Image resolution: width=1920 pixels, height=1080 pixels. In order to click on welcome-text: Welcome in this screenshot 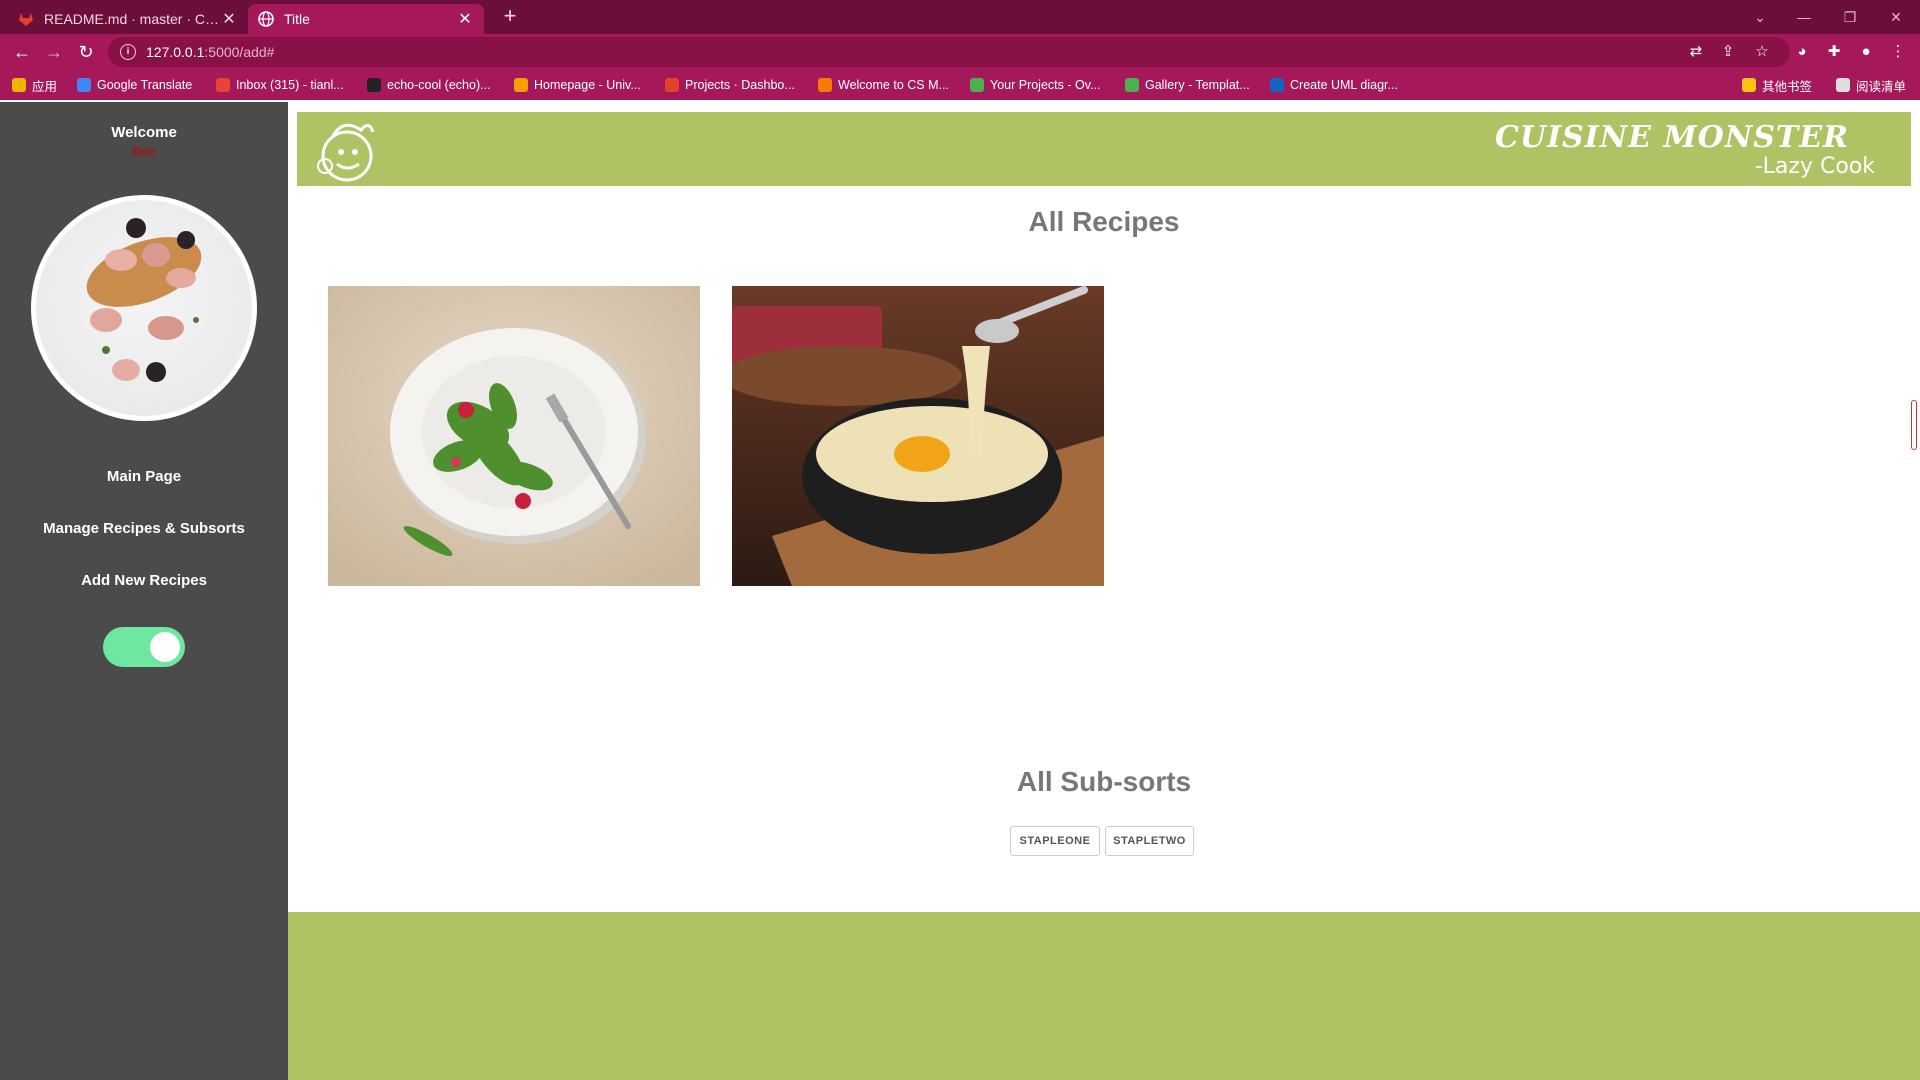, I will do `click(144, 132)`.